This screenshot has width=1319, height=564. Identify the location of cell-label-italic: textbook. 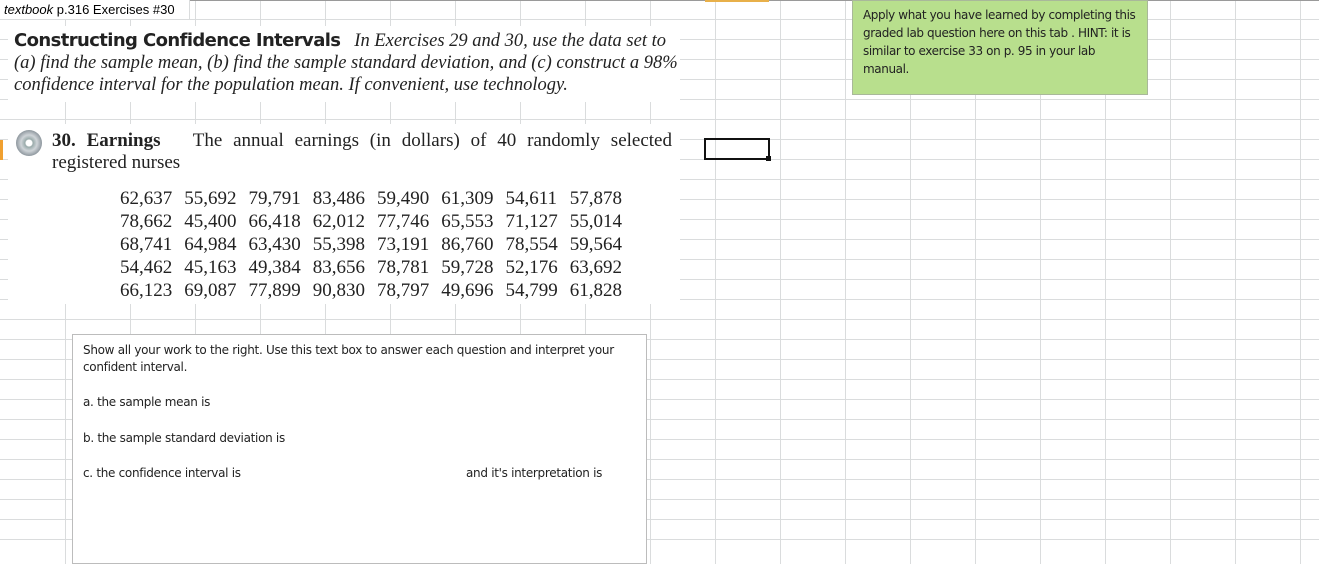
(29, 9).